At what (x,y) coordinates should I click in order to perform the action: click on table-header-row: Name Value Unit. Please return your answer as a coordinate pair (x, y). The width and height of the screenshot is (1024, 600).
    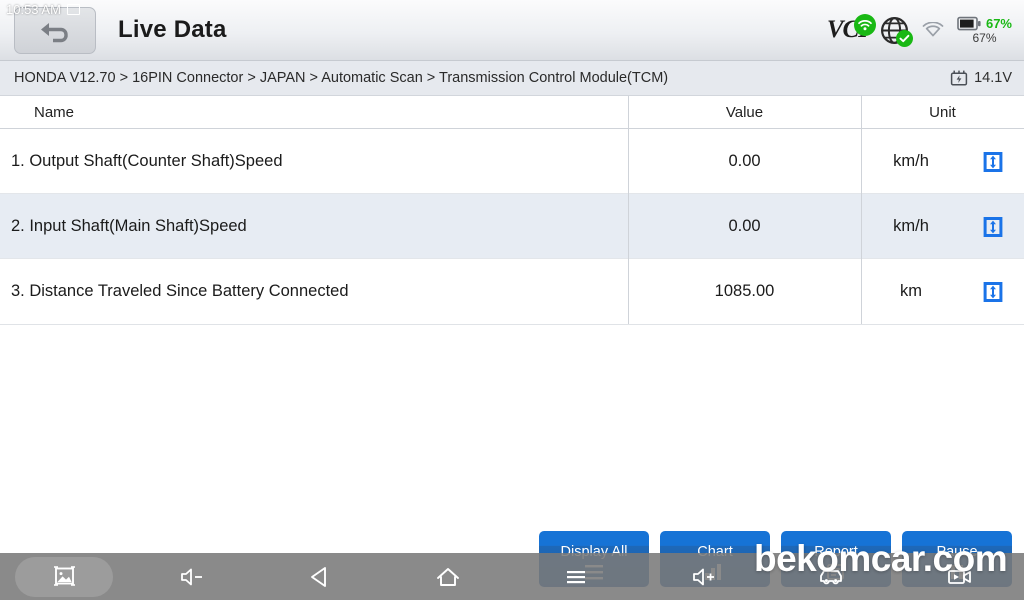
    Looking at the image, I should click on (512, 112).